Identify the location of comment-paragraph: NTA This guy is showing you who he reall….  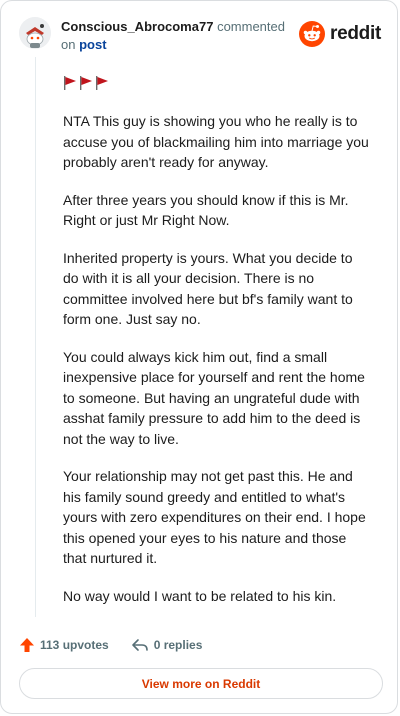
(216, 141).